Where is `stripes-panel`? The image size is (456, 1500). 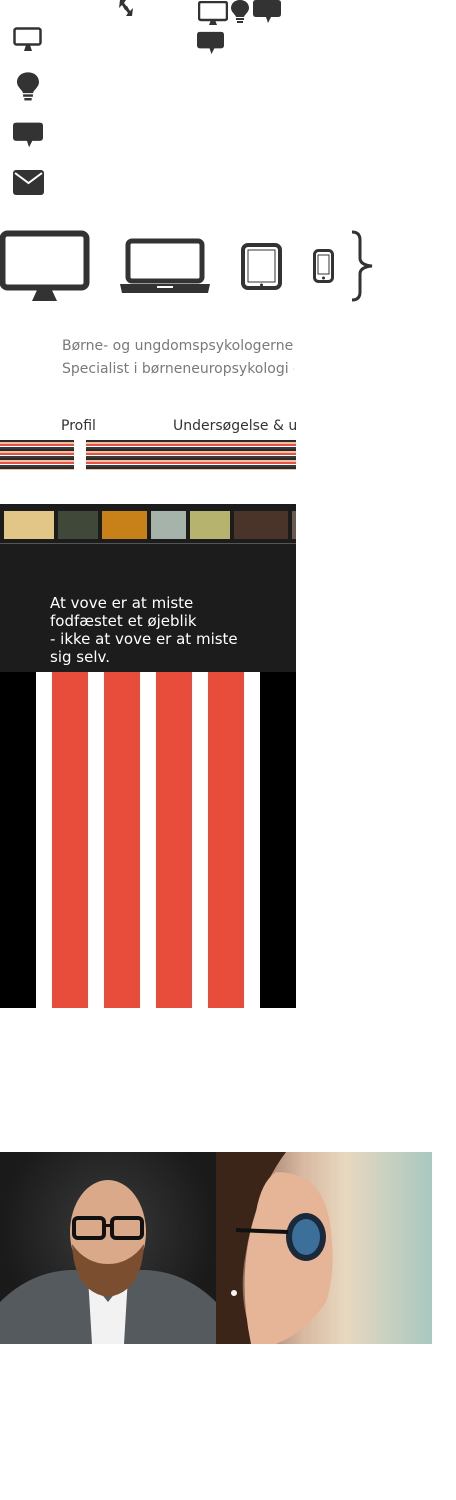
stripes-panel is located at coordinates (148, 840).